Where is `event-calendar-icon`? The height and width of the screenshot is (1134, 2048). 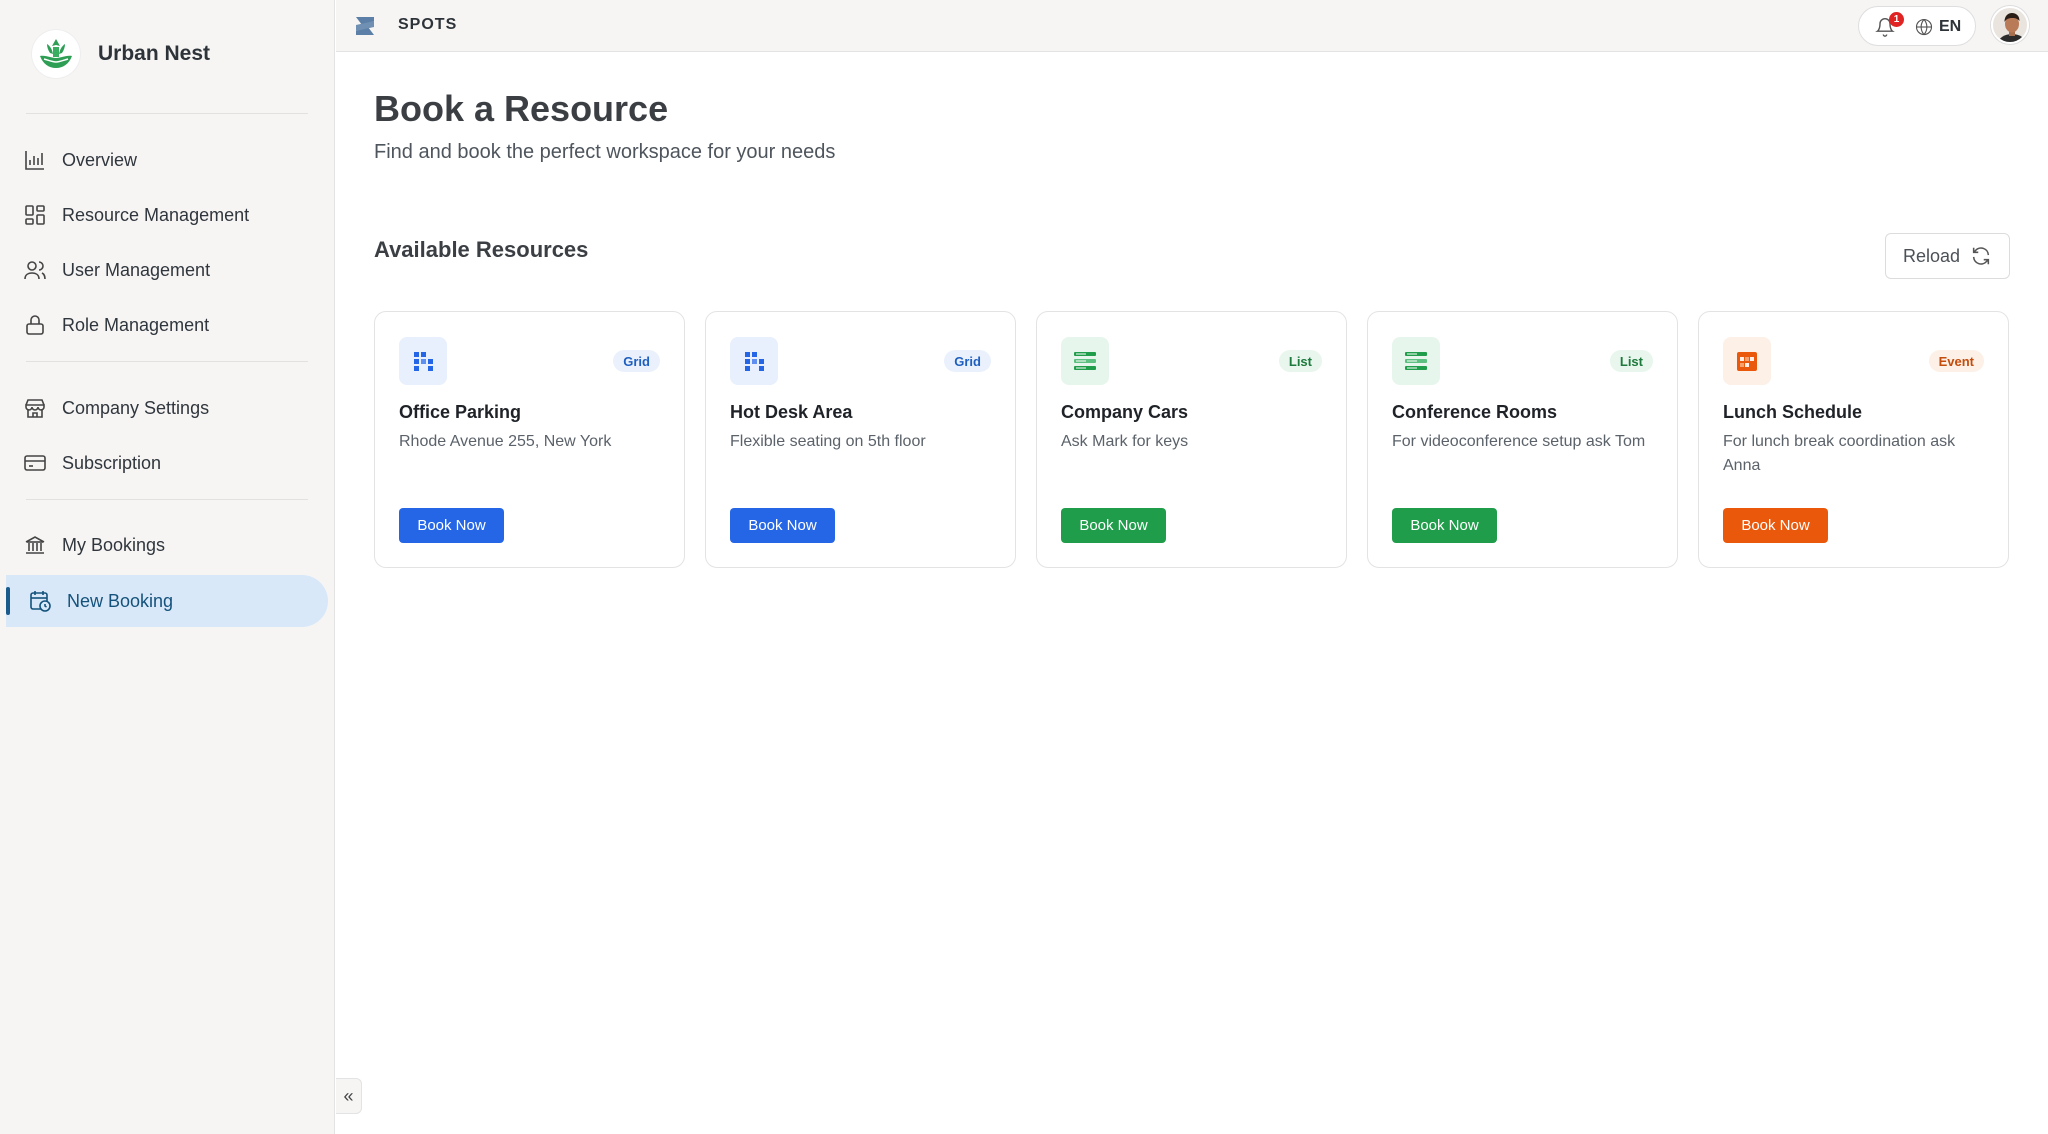
event-calendar-icon is located at coordinates (1747, 361).